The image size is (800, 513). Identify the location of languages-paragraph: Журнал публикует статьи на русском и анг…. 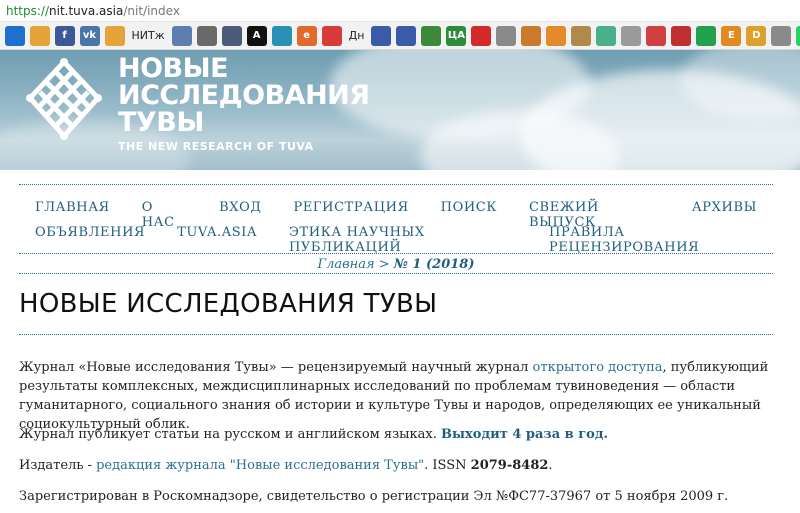
(399, 434).